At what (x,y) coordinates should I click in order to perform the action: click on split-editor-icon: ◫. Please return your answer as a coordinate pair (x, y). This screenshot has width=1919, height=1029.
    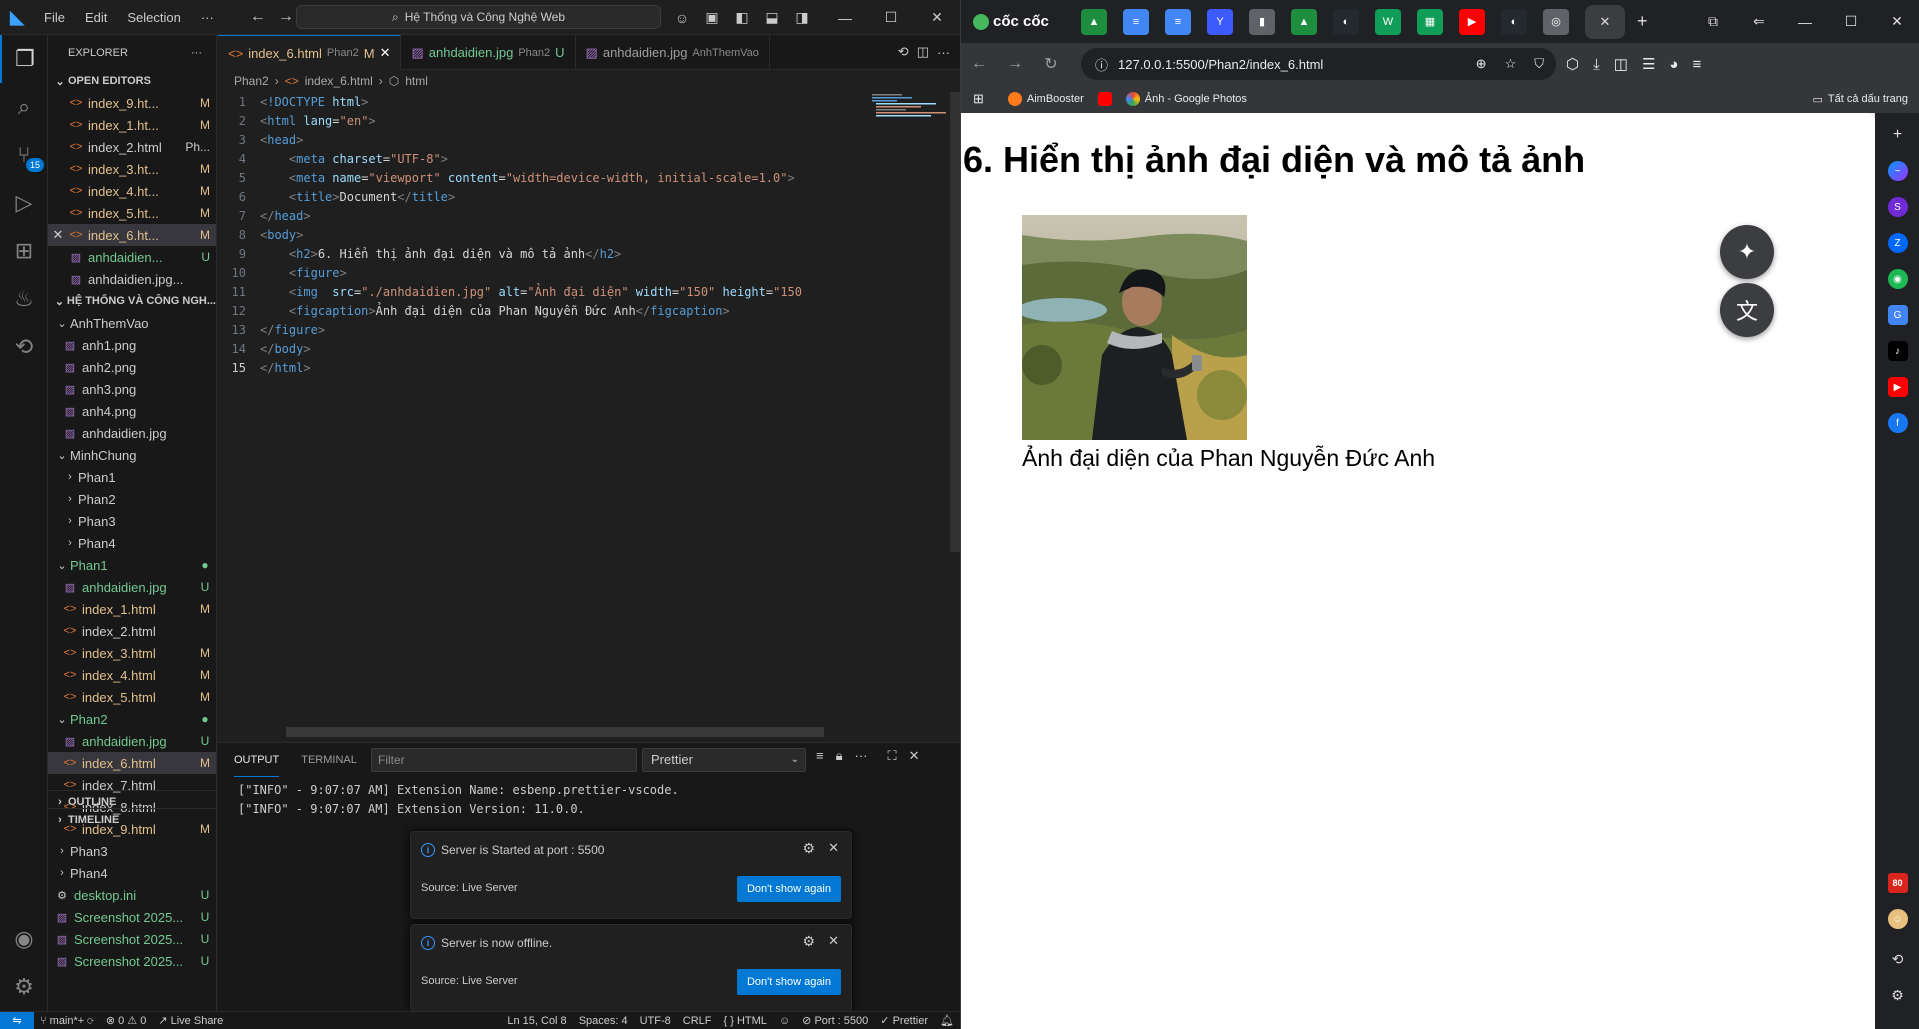
    Looking at the image, I should click on (923, 52).